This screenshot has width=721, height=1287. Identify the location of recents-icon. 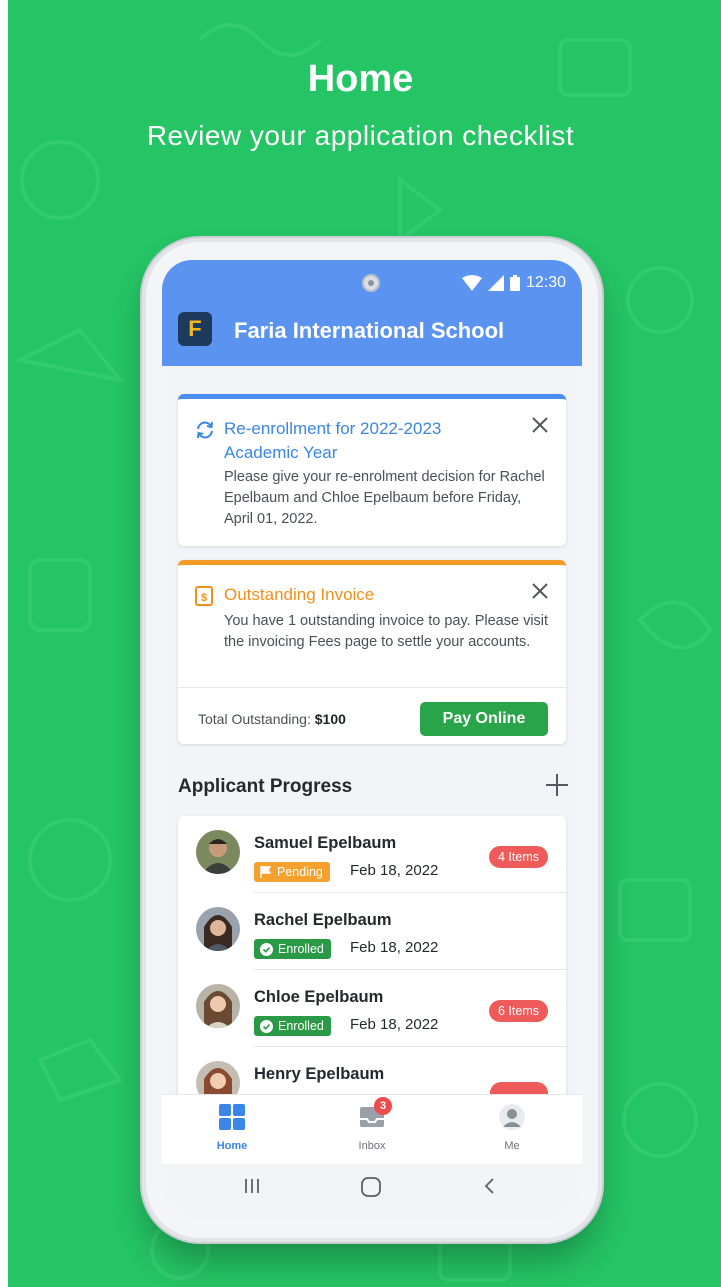
(252, 1186).